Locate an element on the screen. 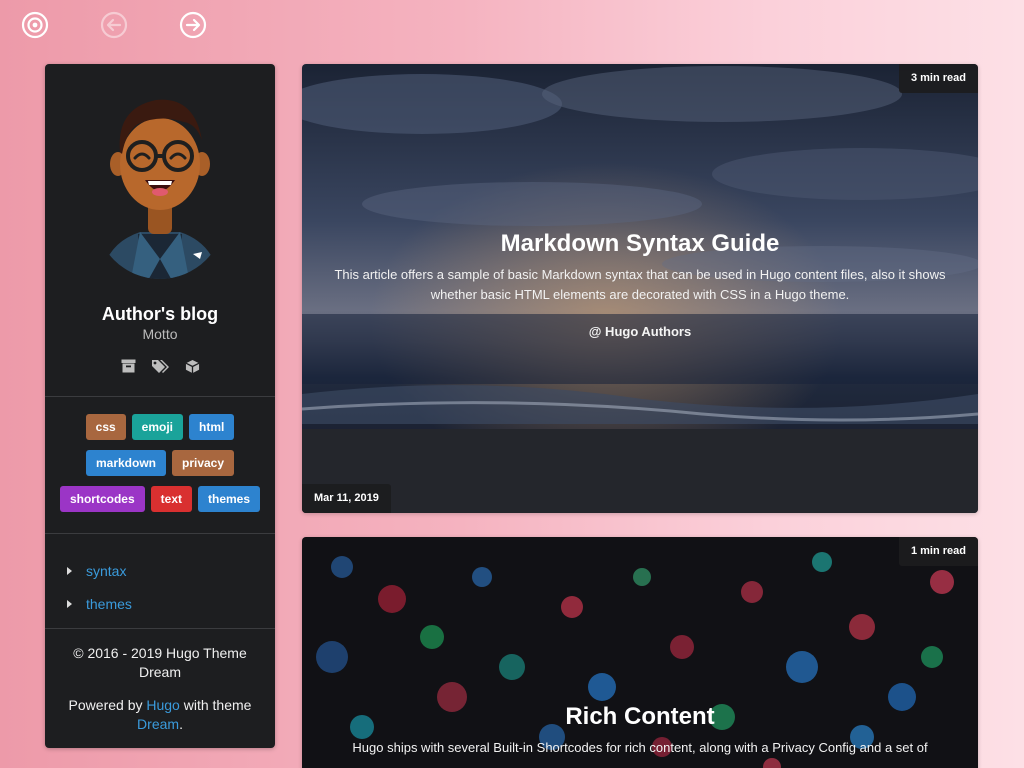 This screenshot has width=1024, height=768. tag-privacy: privacy is located at coordinates (203, 463).